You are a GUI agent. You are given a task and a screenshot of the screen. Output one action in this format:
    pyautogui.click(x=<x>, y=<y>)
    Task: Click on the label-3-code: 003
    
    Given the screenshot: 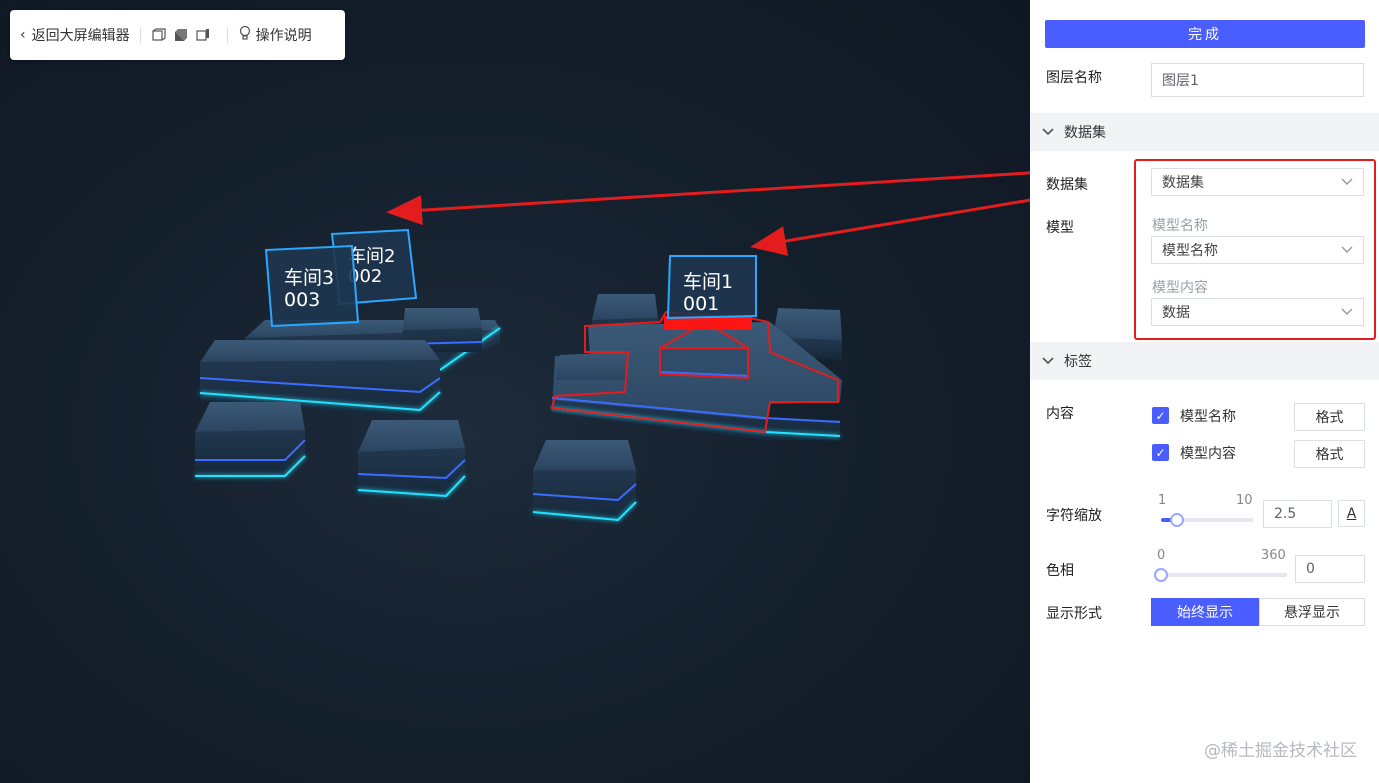 What is the action you would take?
    pyautogui.click(x=302, y=300)
    